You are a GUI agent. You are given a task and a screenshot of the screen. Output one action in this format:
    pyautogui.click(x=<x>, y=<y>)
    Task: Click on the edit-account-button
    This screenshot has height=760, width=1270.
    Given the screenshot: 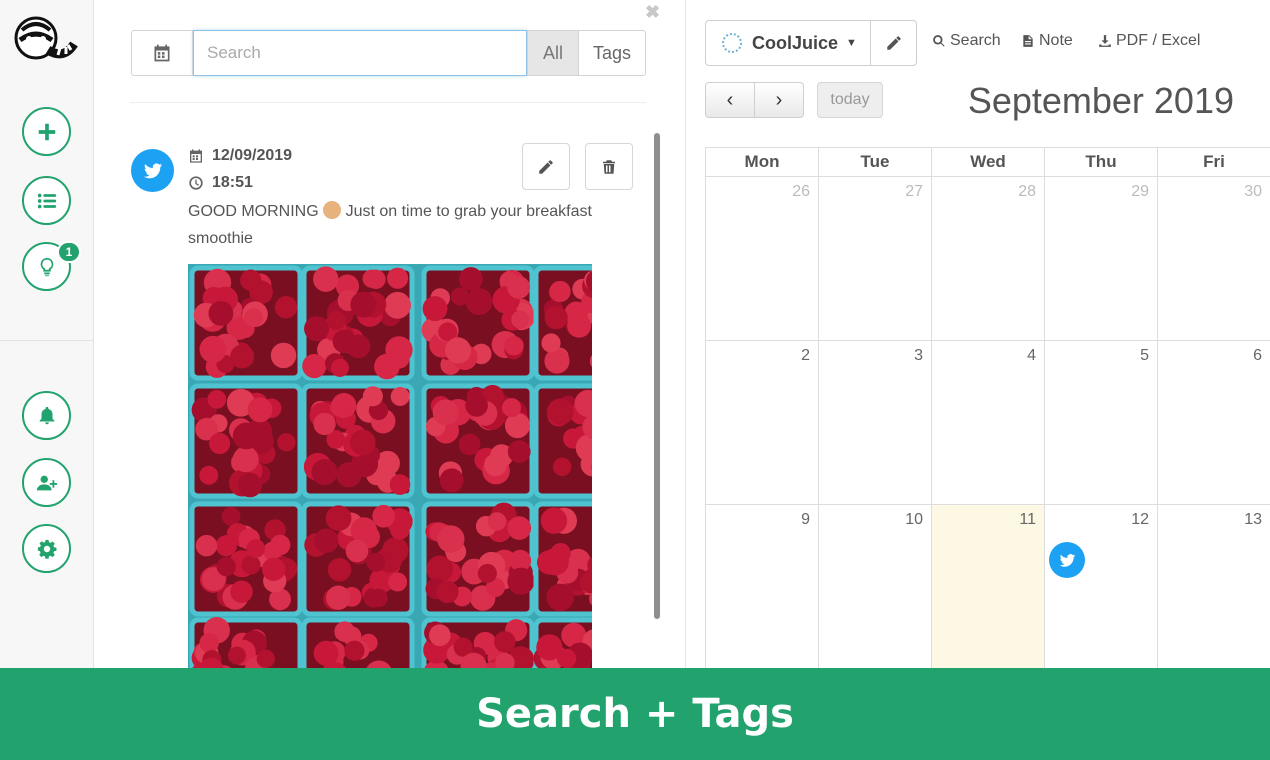 What is the action you would take?
    pyautogui.click(x=893, y=43)
    